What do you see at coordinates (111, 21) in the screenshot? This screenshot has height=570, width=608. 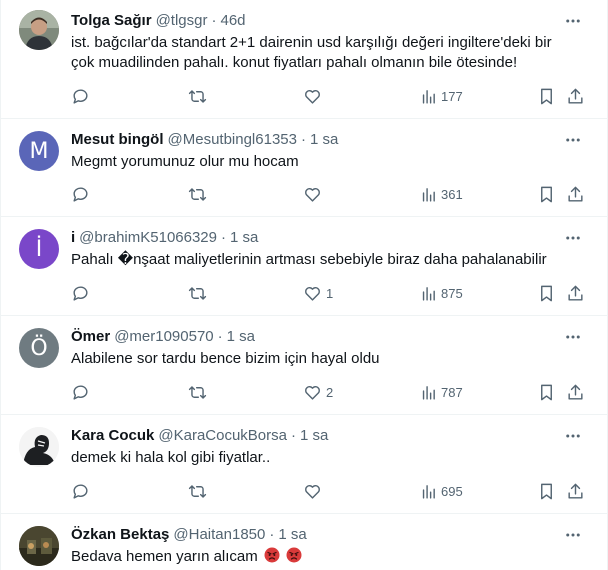 I see `display-name: Tolga Sağır` at bounding box center [111, 21].